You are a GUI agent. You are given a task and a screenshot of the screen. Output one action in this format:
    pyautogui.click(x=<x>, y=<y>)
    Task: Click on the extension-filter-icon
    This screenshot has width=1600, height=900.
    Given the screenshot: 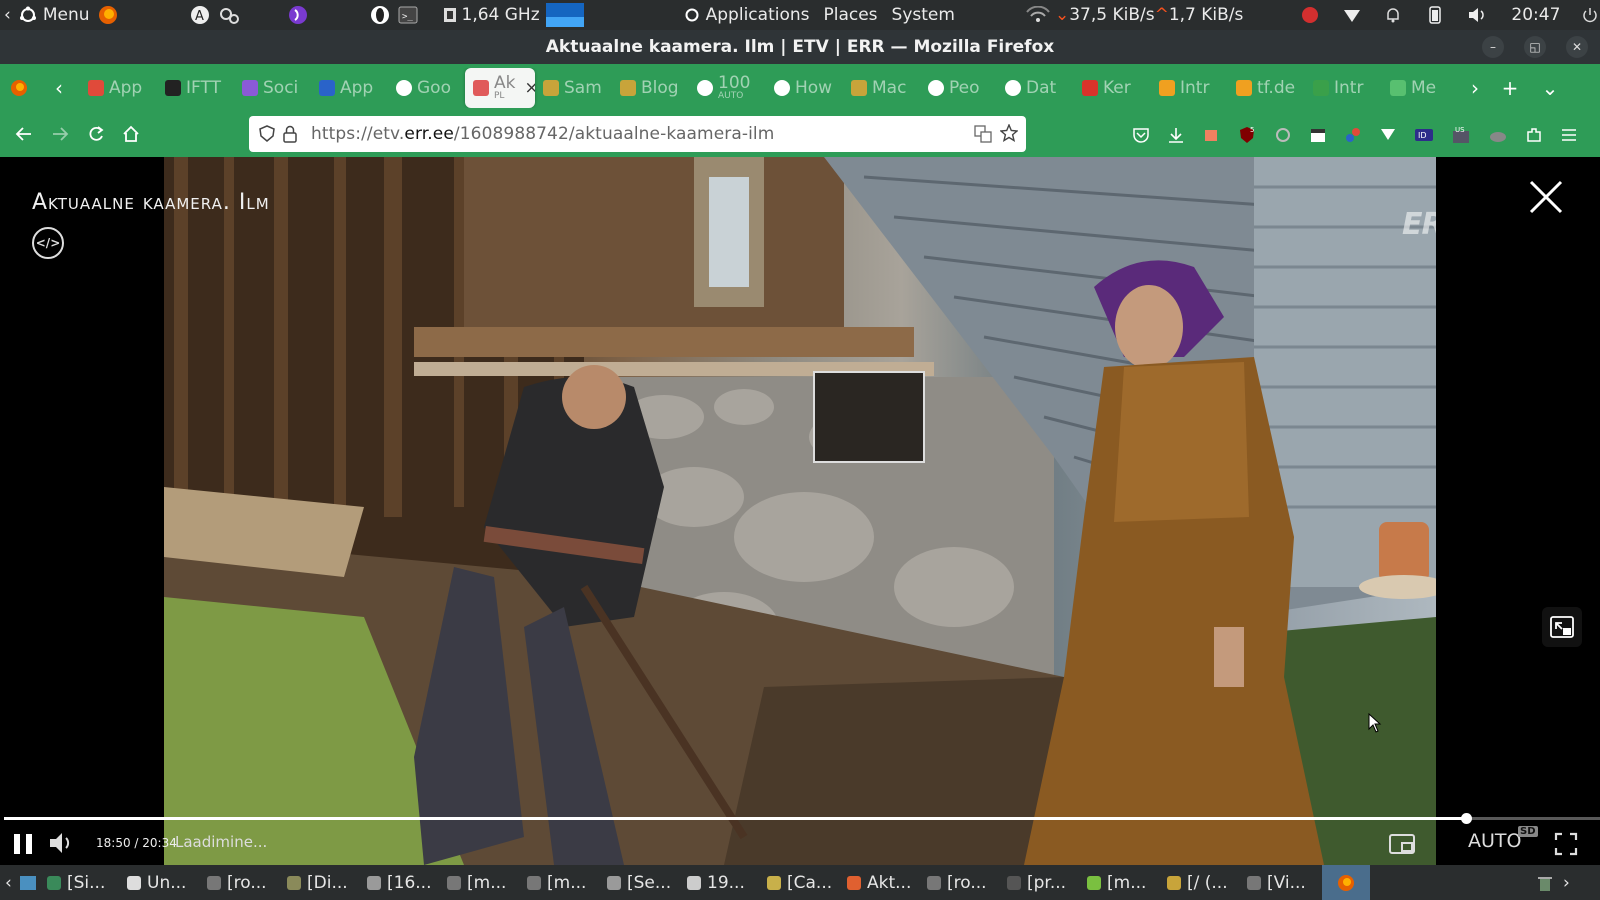 What is the action you would take?
    pyautogui.click(x=1388, y=135)
    